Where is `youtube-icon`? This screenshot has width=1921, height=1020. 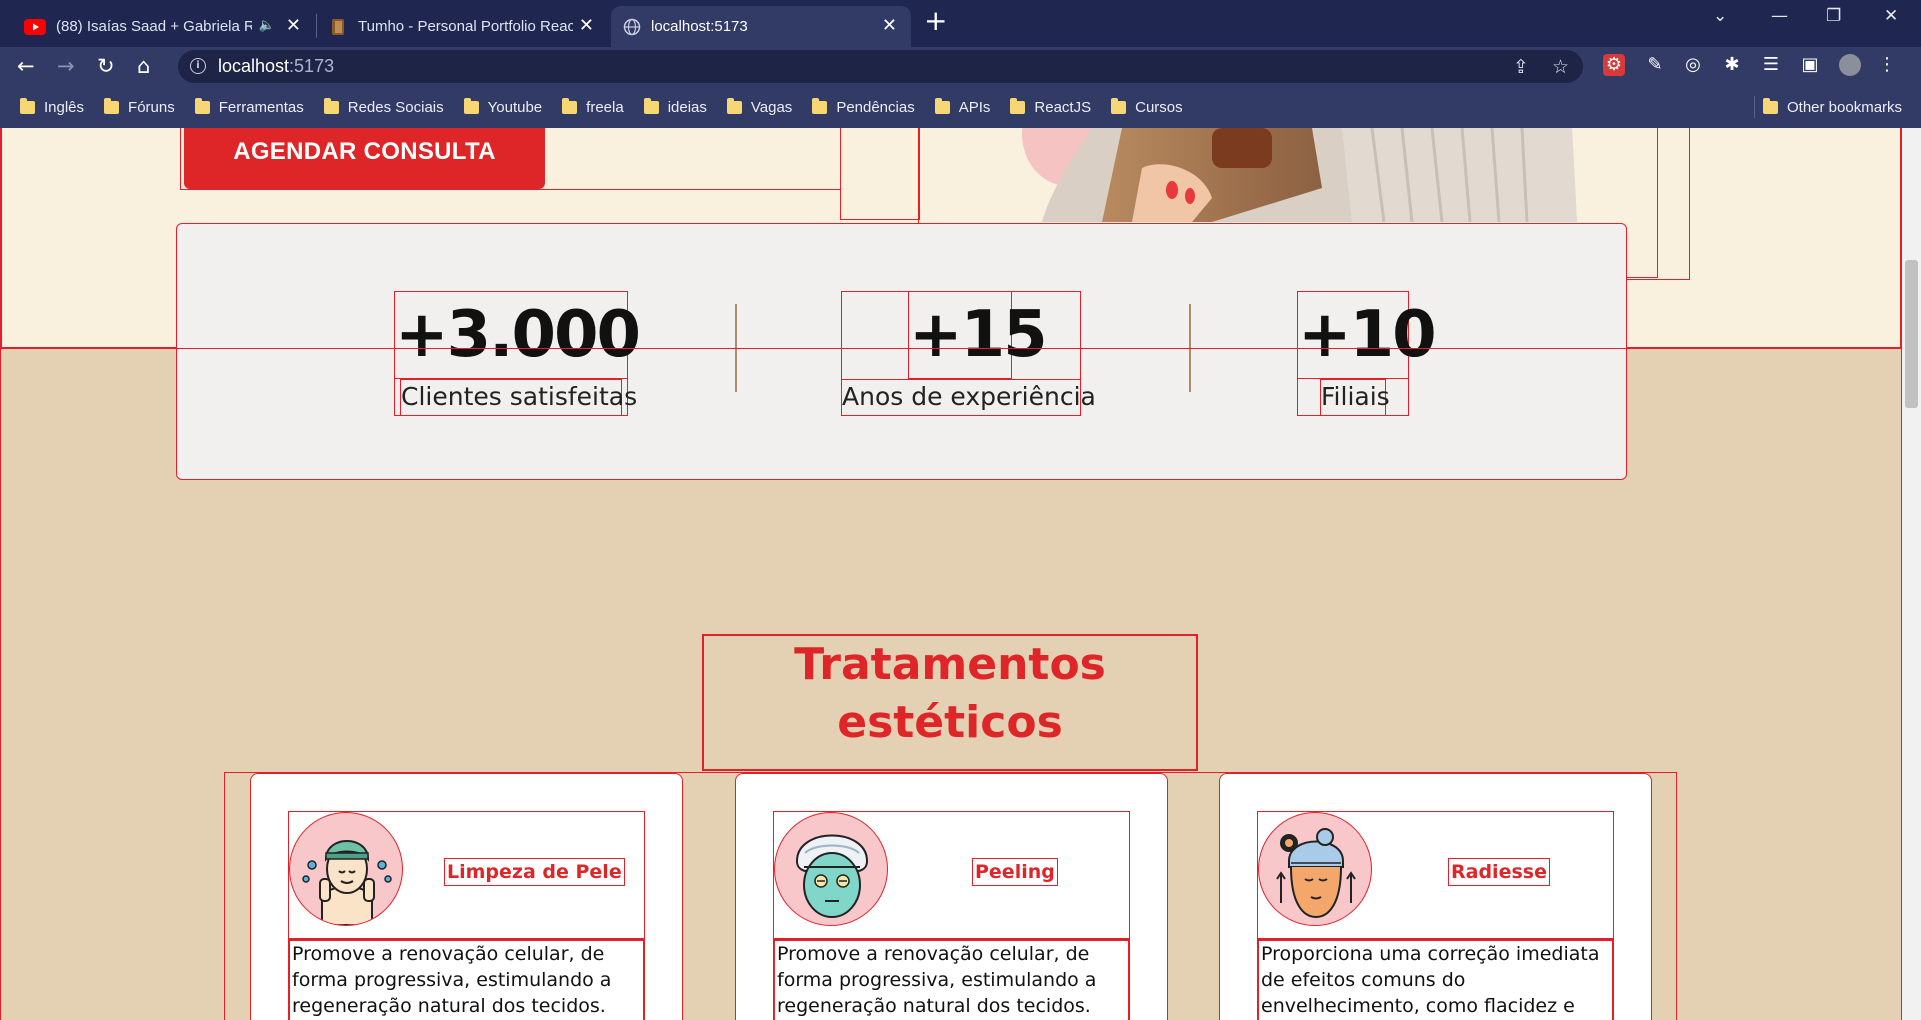
youtube-icon is located at coordinates (35, 26).